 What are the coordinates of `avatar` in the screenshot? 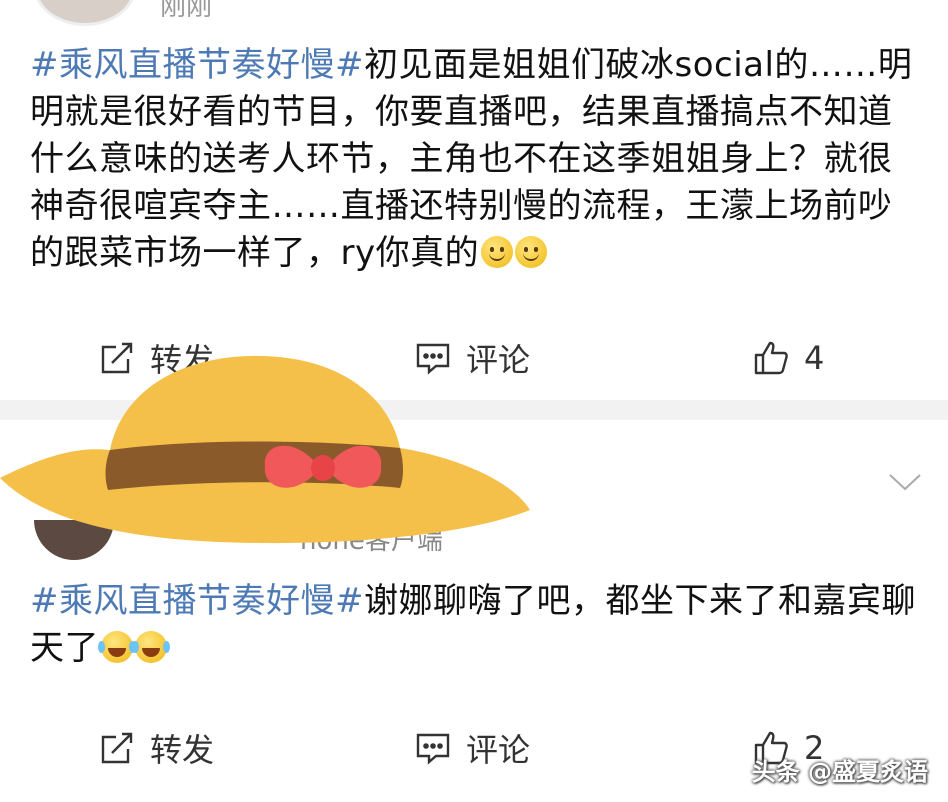 It's located at (85, 13).